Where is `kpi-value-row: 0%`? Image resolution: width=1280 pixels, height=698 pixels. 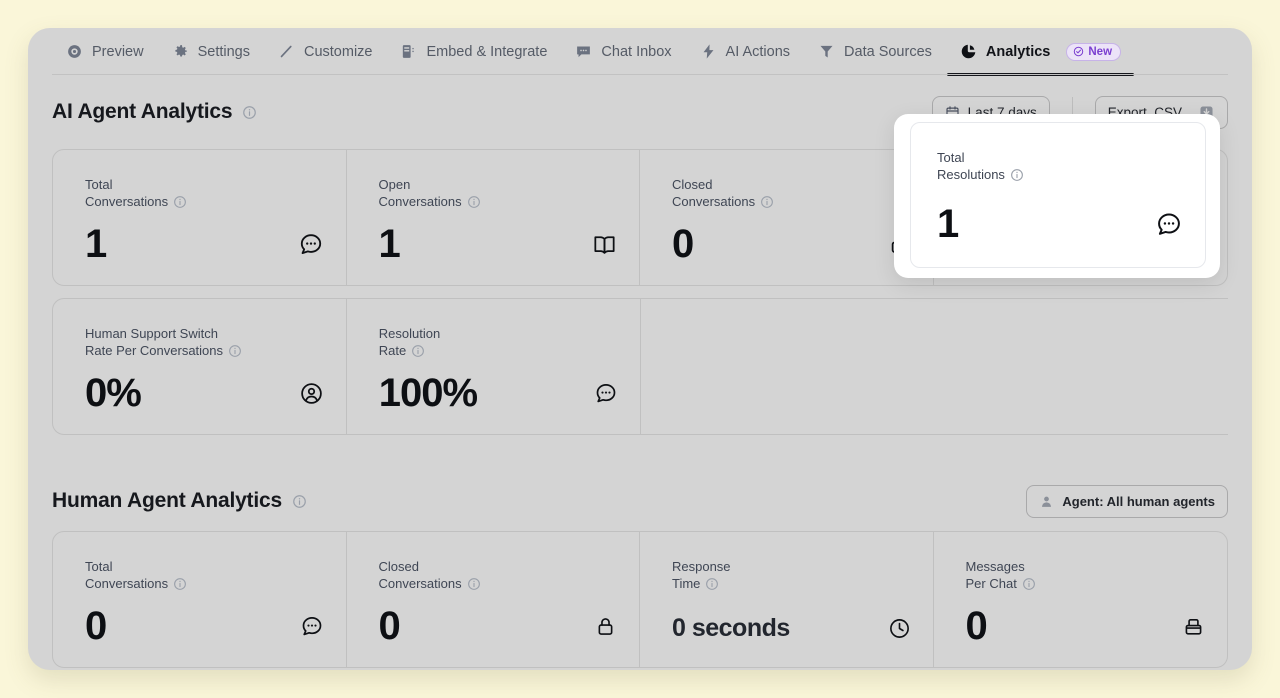 kpi-value-row: 0% is located at coordinates (204, 393).